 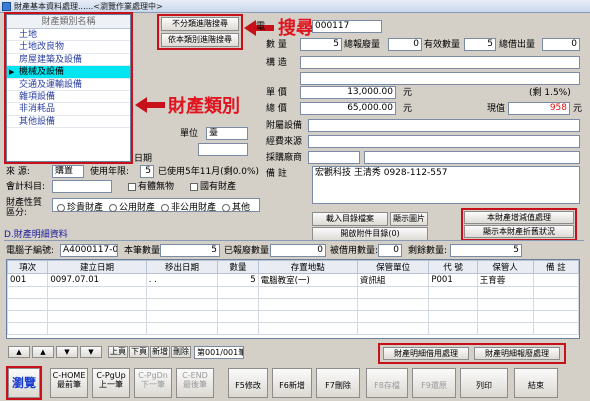 I want to click on load-catalog-button: 載入目錄檔案, so click(x=350, y=219).